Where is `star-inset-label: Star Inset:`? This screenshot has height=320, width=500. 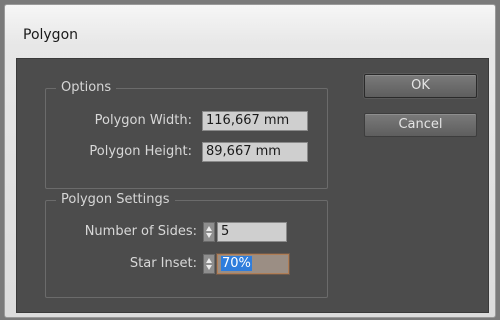 star-inset-label: Star Inset: is located at coordinates (163, 263).